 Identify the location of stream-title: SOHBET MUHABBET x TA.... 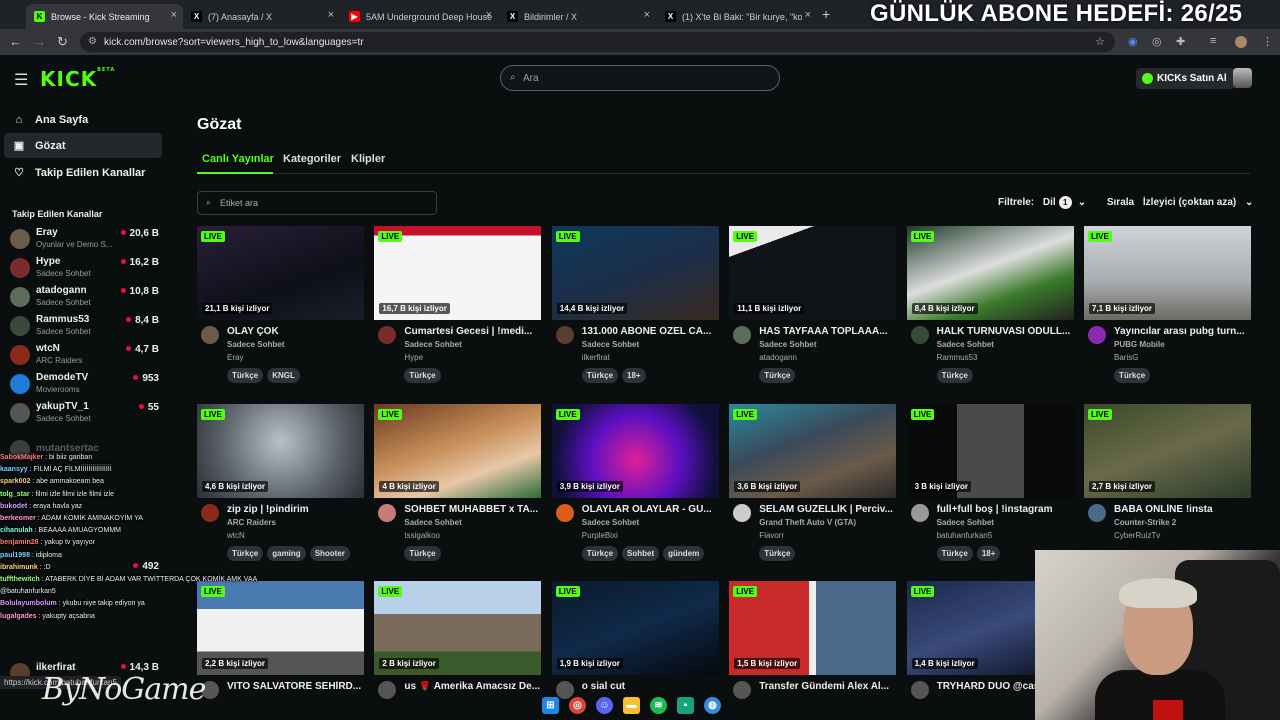
(472, 509).